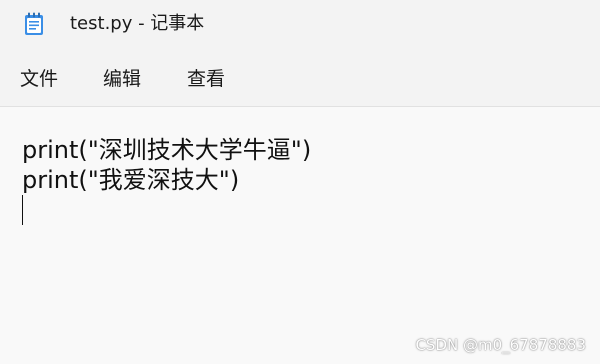  Describe the element at coordinates (206, 79) in the screenshot. I see `menu-view: 查看` at that location.